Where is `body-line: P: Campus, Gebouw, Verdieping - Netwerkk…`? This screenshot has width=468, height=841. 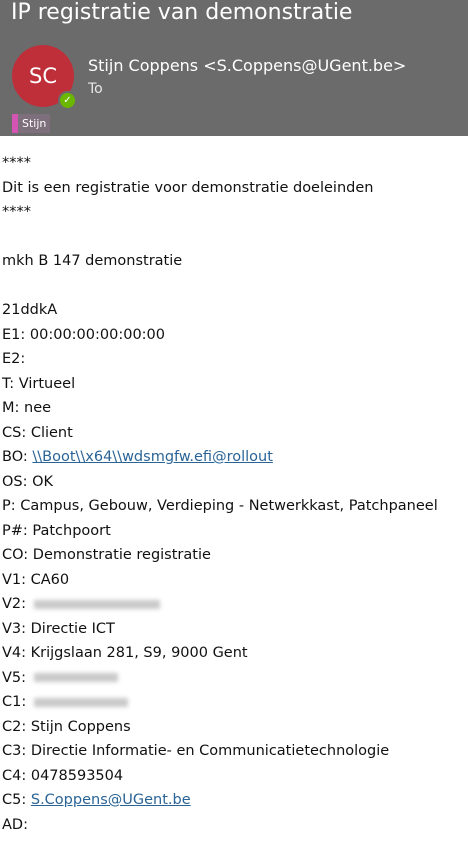
body-line: P: Campus, Gebouw, Verdieping - Netwerkk… is located at coordinates (220, 506).